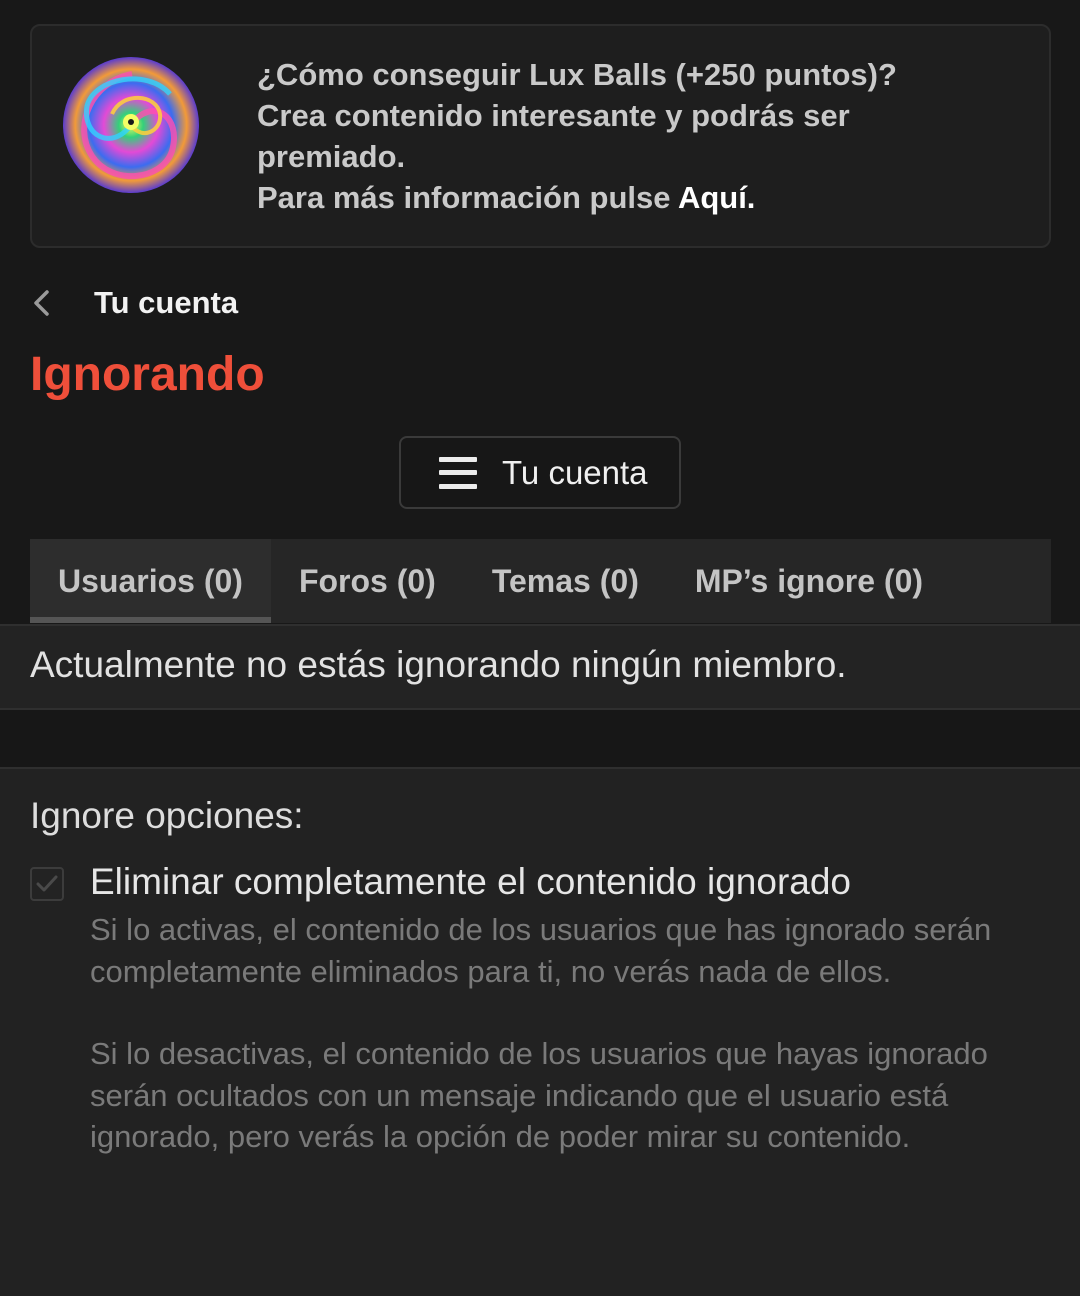  What do you see at coordinates (553, 115) in the screenshot?
I see `notice-line-2: Crea contenido interesante y podrás ser` at bounding box center [553, 115].